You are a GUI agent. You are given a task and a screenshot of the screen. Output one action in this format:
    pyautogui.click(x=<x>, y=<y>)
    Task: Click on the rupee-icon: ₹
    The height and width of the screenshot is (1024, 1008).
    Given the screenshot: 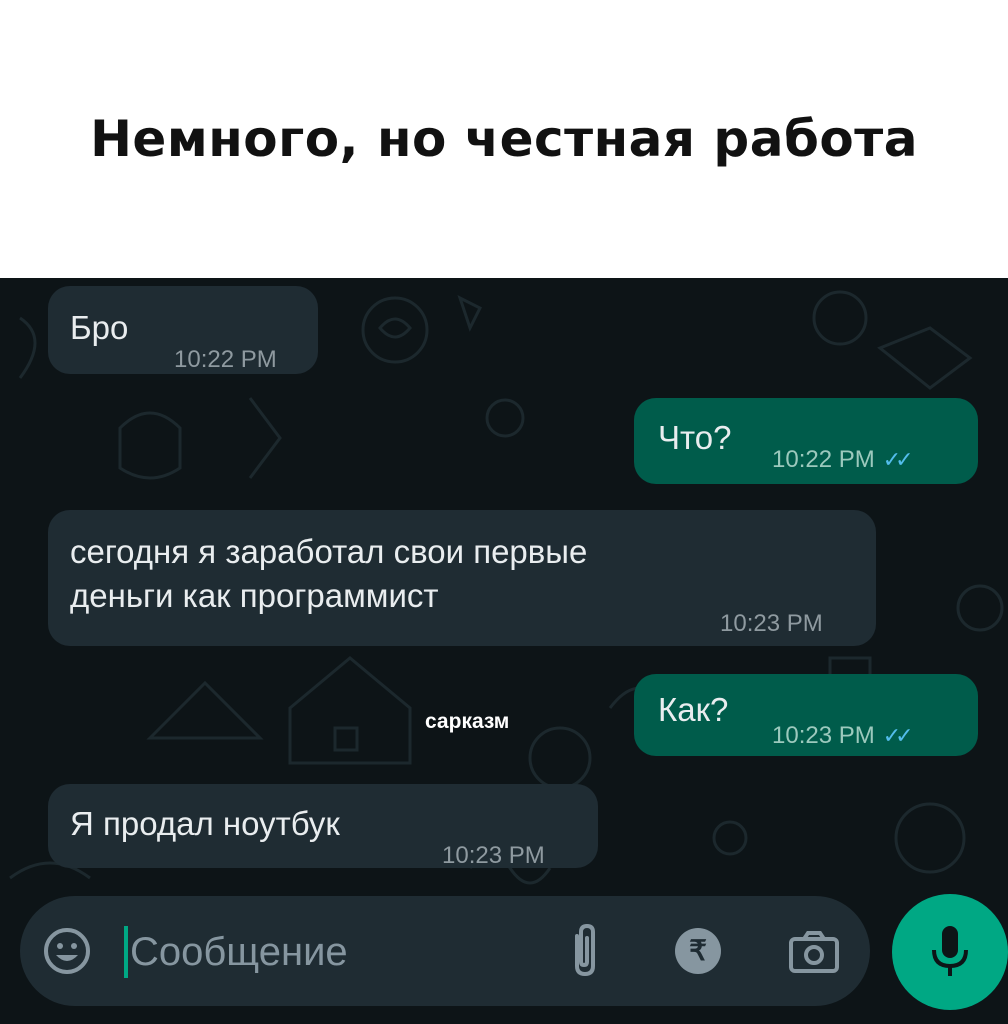 What is the action you would take?
    pyautogui.click(x=698, y=951)
    